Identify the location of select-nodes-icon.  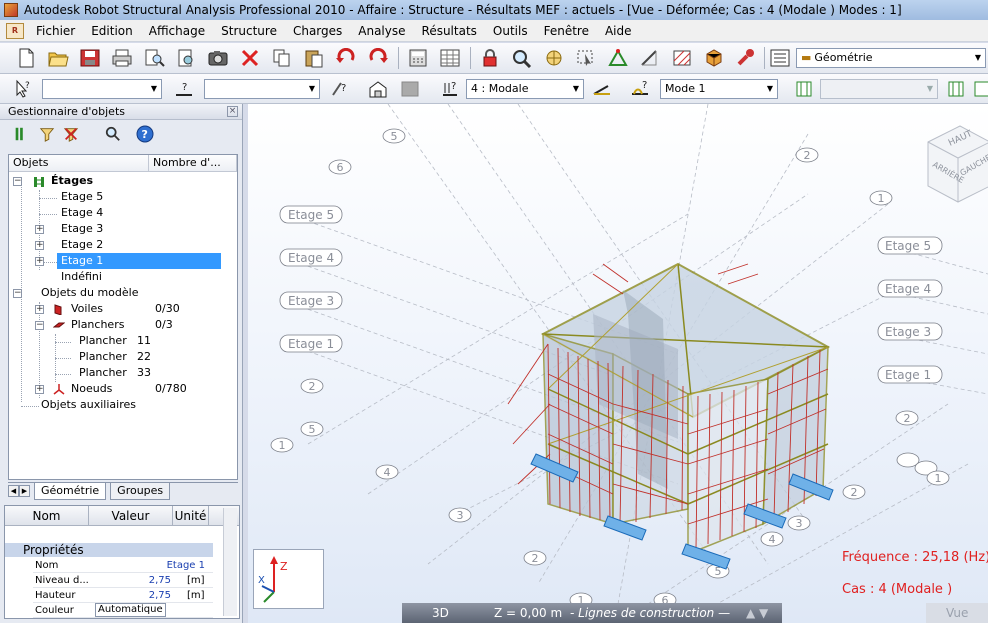
(586, 58).